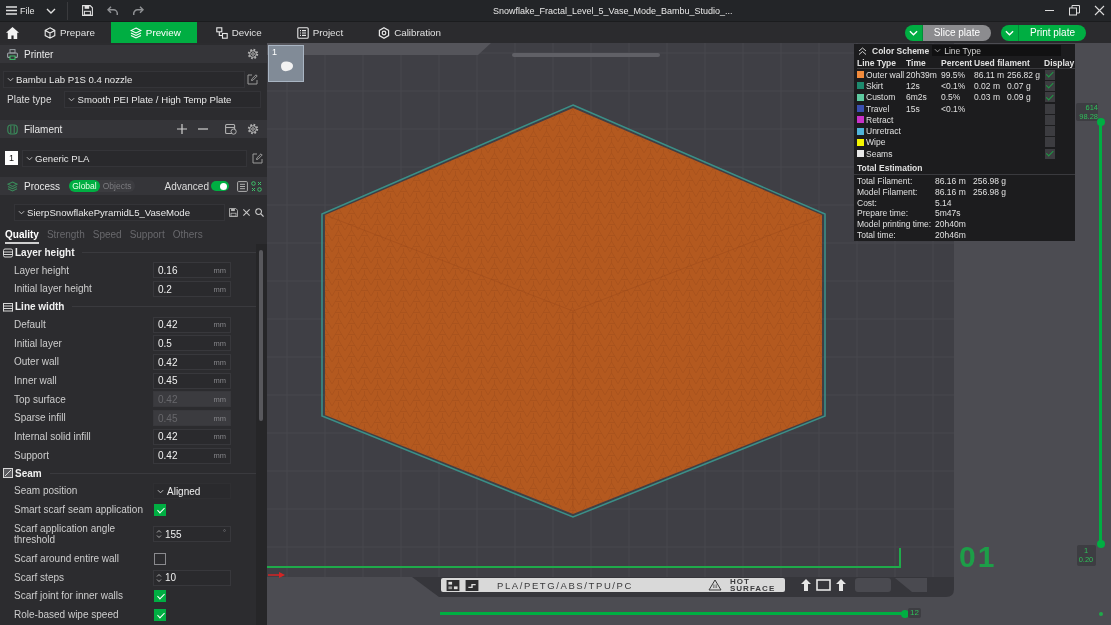  What do you see at coordinates (261, 335) in the screenshot?
I see `scrollbar-thumb` at bounding box center [261, 335].